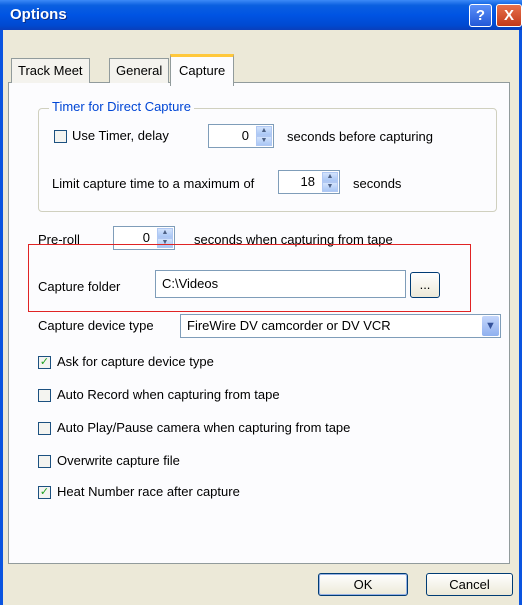 Image resolution: width=522 pixels, height=605 pixels. Describe the element at coordinates (249, 278) in the screenshot. I see `highlight-rectangle` at that location.